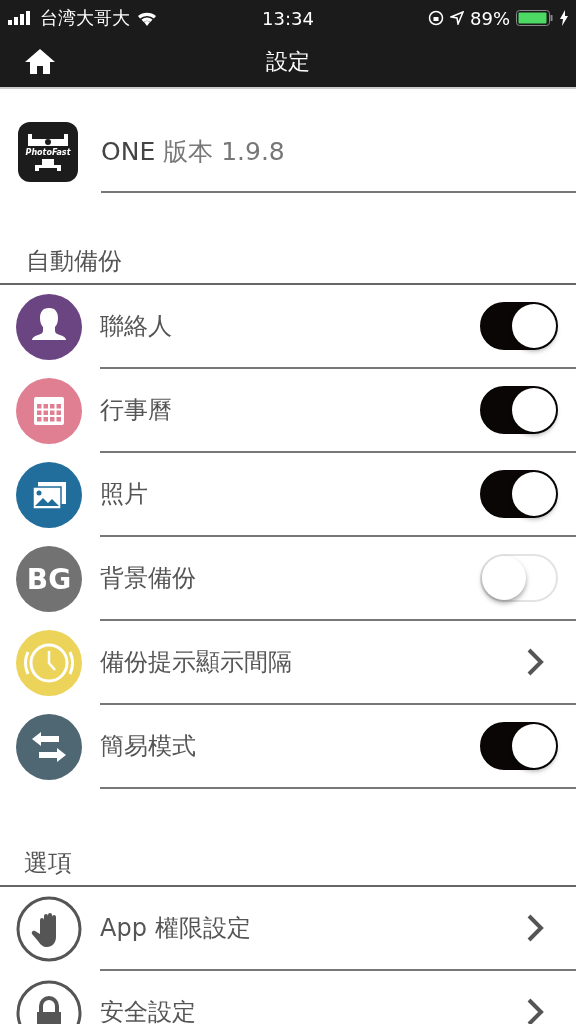 This screenshot has height=1024, width=576. I want to click on clock-time: 13:34, so click(288, 18).